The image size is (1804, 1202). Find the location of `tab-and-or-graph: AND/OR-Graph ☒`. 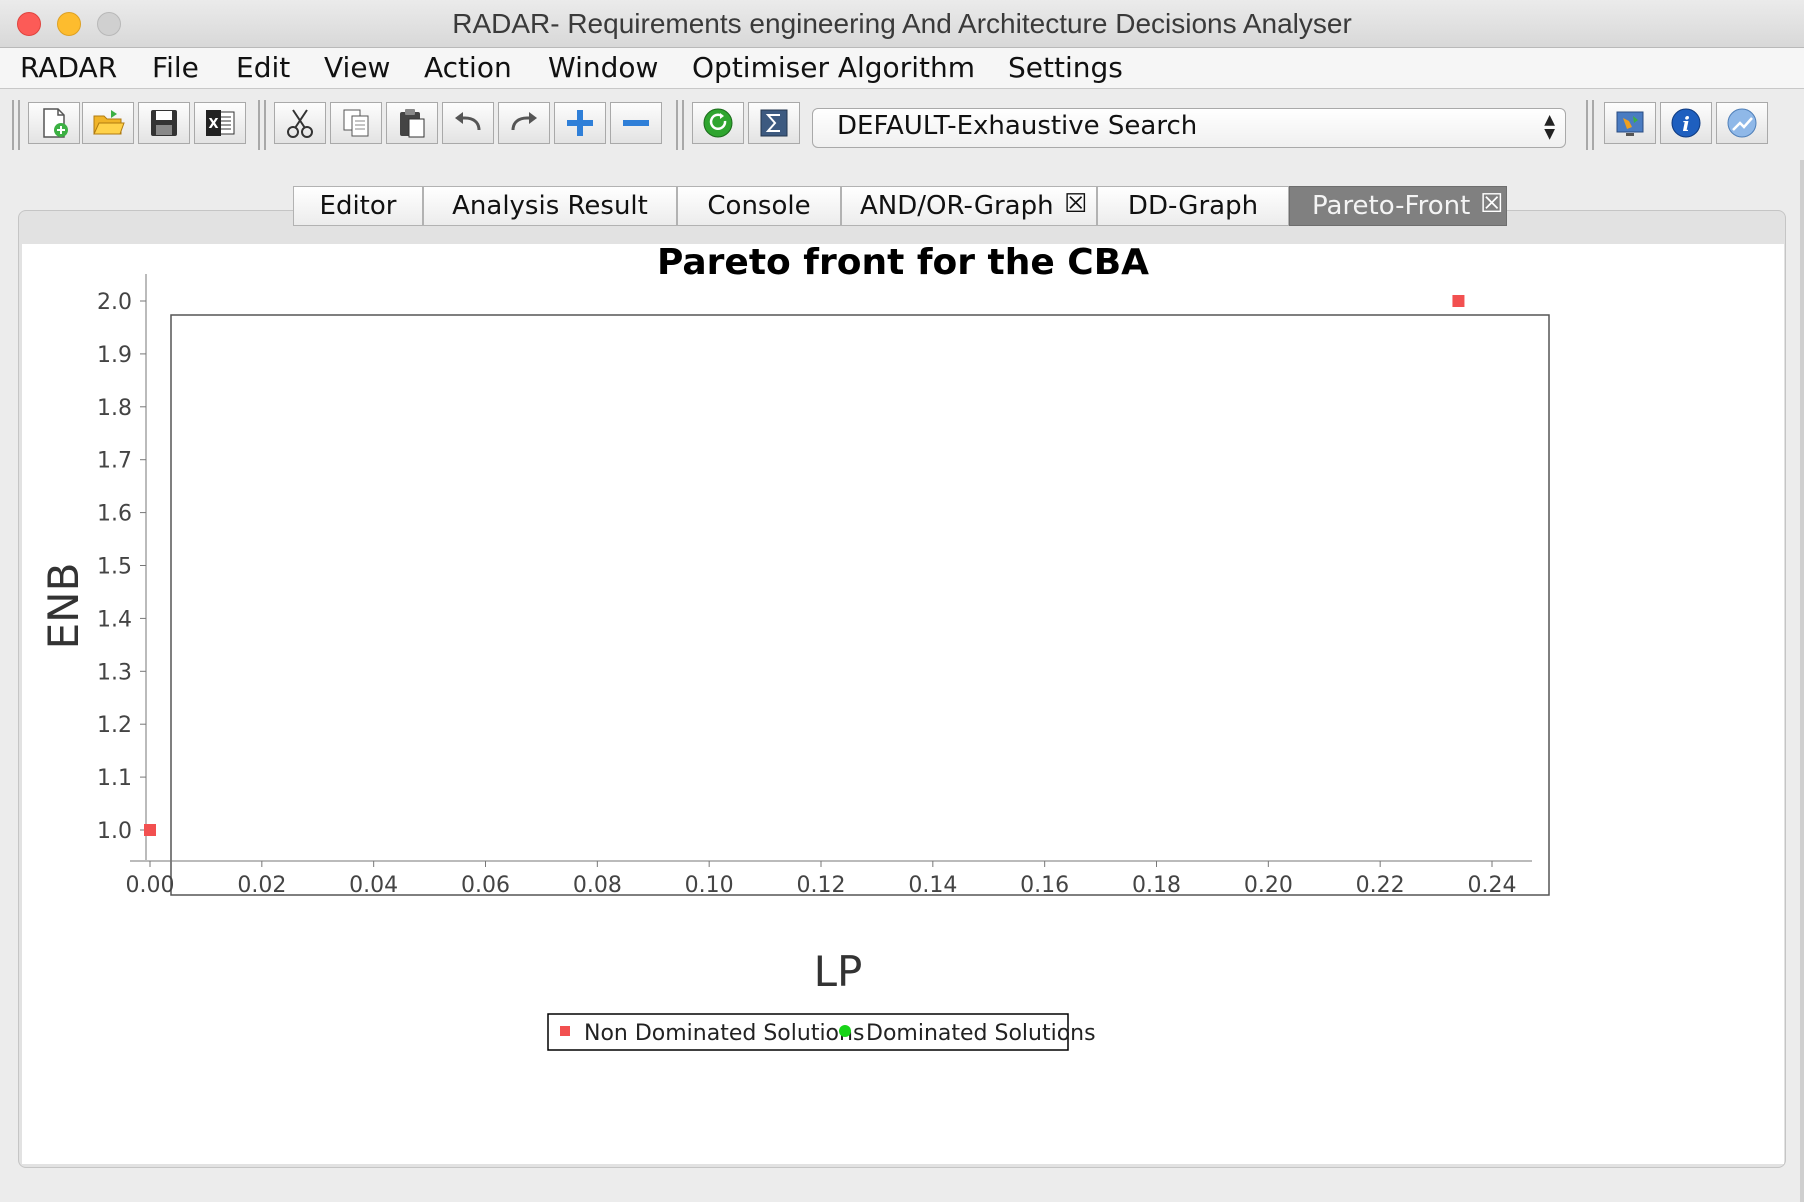

tab-and-or-graph: AND/OR-Graph ☒ is located at coordinates (969, 206).